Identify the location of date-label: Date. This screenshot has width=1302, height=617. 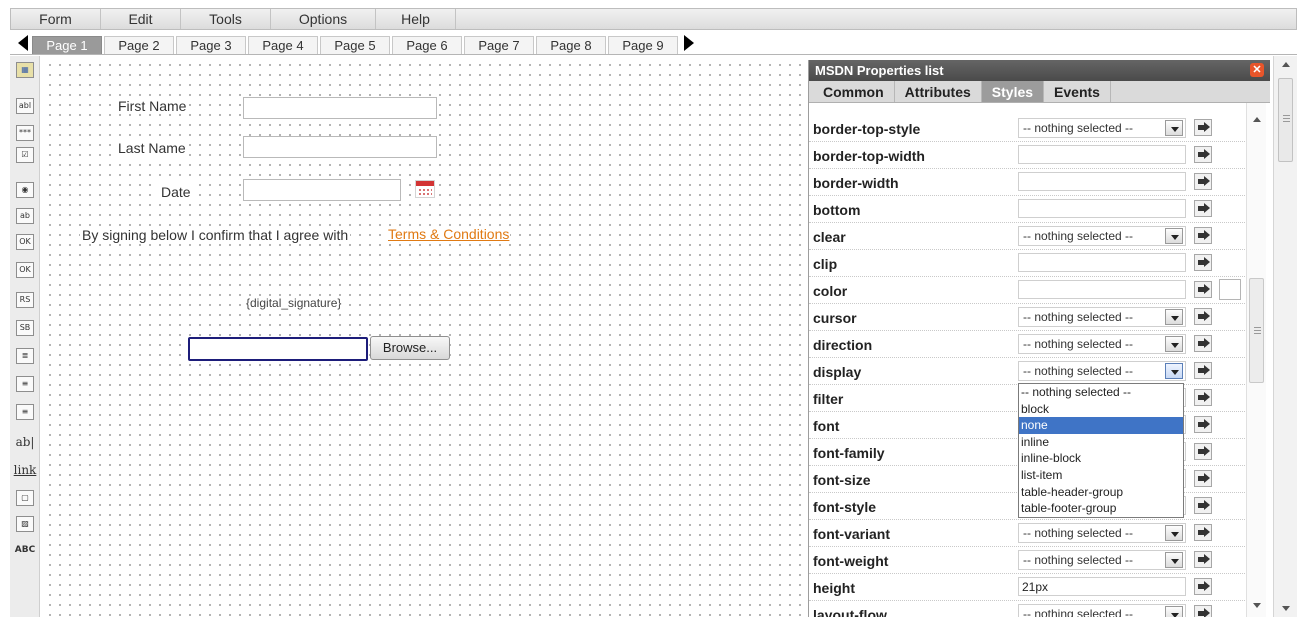
(176, 192).